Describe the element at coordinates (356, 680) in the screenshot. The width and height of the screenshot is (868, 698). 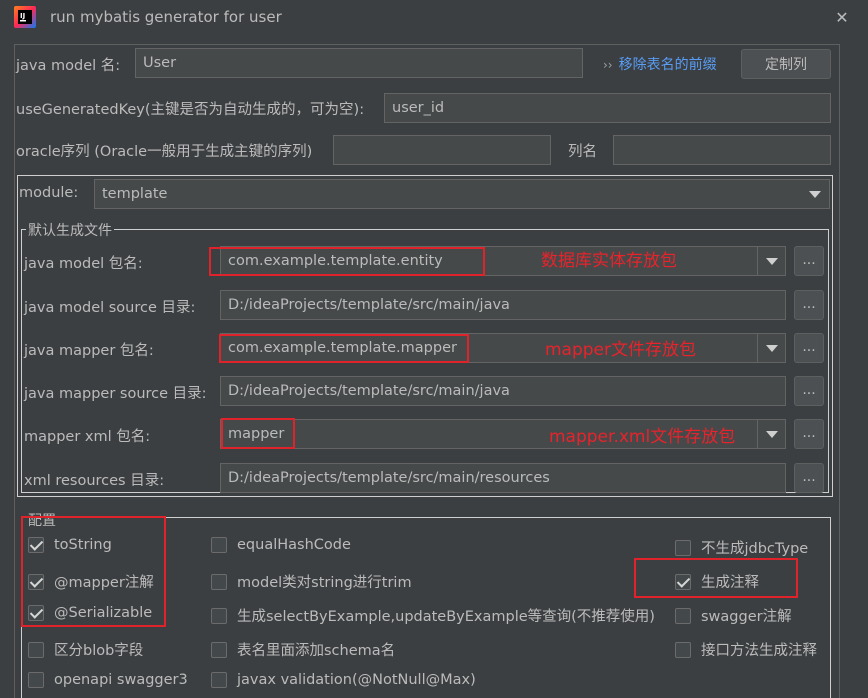
I see `javax-validation-label: javax validation(@NotNull@Max)` at that location.